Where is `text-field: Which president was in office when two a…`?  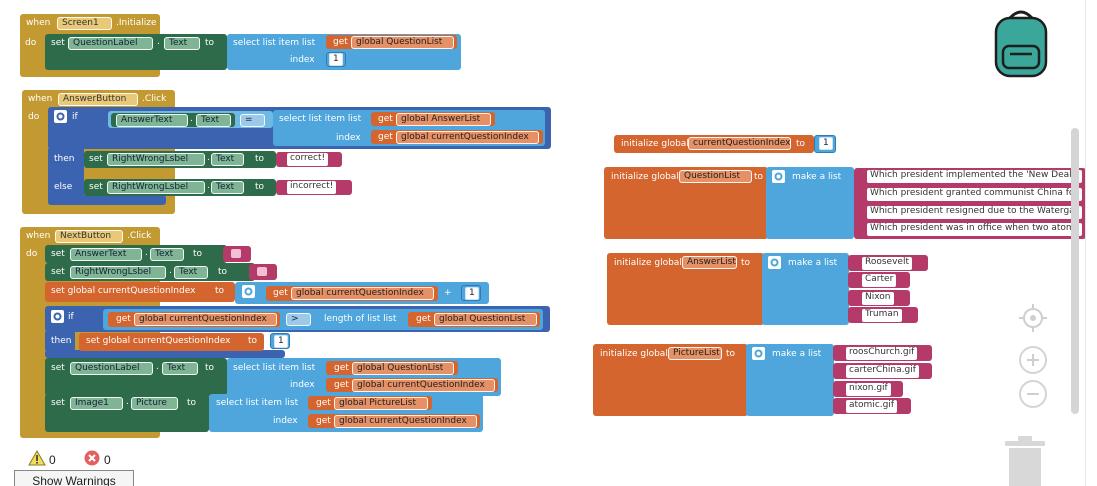
text-field: Which president was in office when two a… is located at coordinates (974, 229).